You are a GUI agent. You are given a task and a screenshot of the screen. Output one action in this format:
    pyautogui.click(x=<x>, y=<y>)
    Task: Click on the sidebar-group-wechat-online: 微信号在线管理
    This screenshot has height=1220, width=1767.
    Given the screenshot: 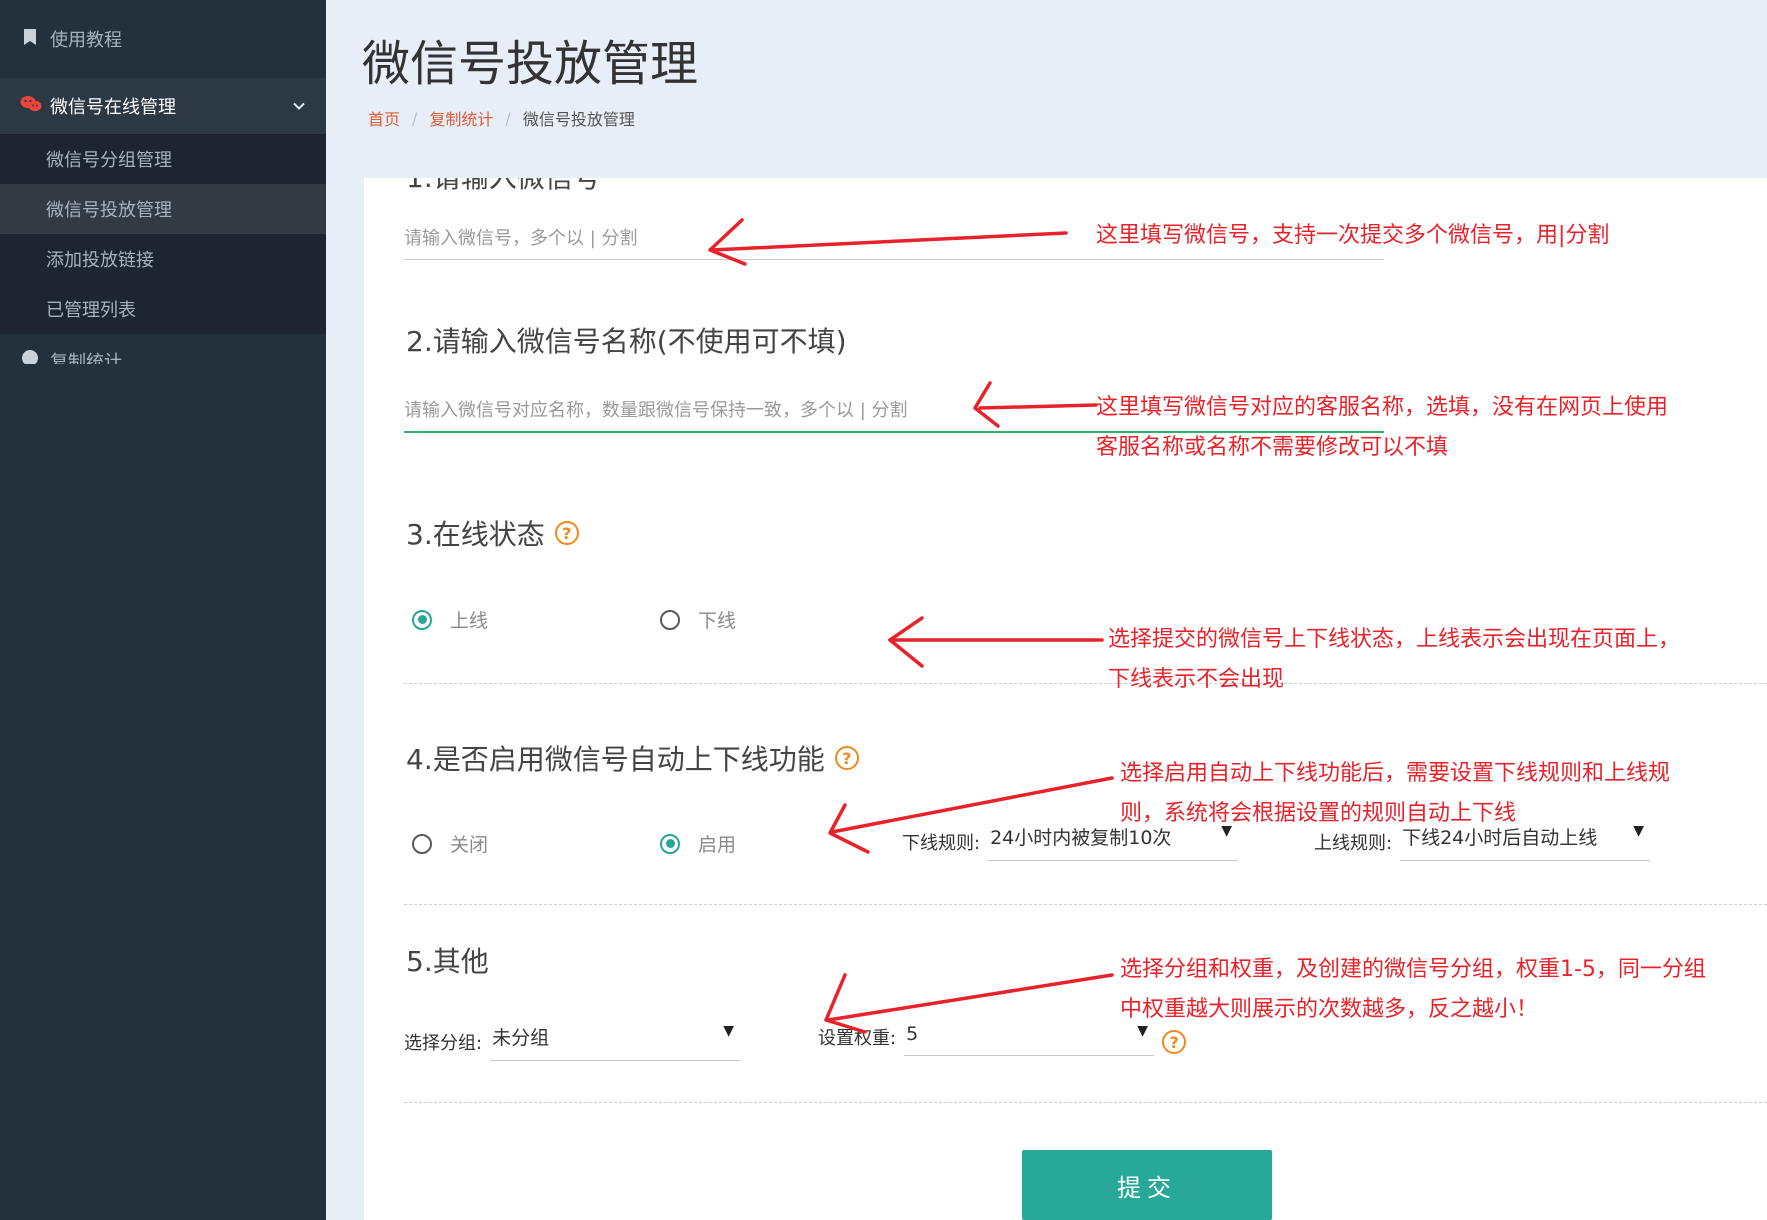 What is the action you would take?
    pyautogui.click(x=163, y=106)
    